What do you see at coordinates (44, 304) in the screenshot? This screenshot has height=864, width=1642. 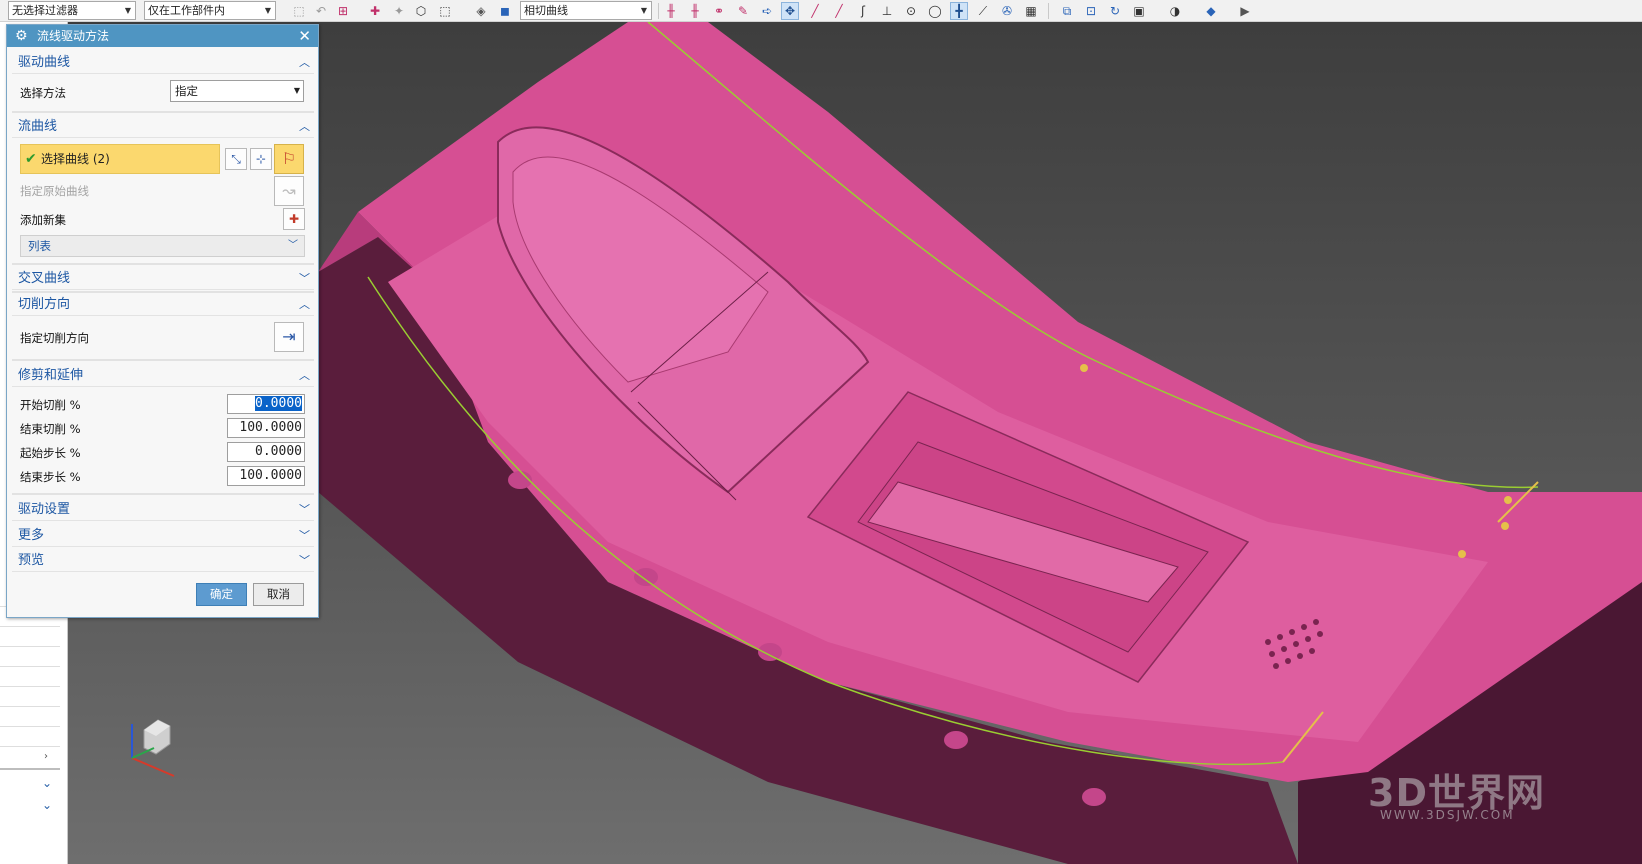 I see `section-cut-direction-label: 切削方向` at bounding box center [44, 304].